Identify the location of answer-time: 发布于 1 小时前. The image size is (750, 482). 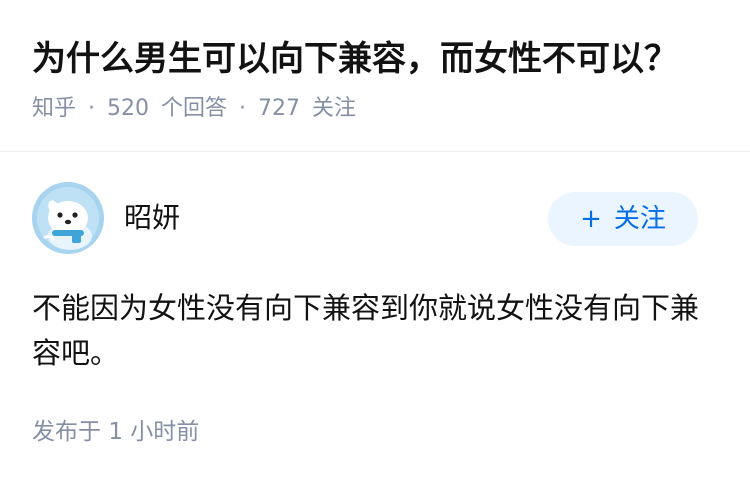
(115, 432).